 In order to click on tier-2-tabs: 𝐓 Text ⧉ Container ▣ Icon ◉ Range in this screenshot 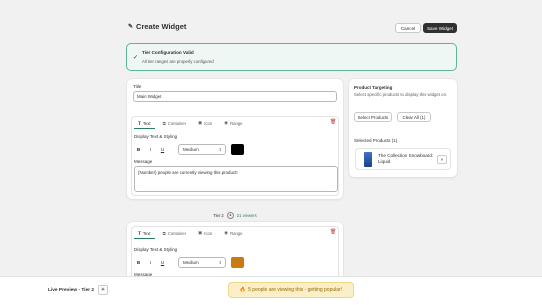, I will do `click(190, 233)`.